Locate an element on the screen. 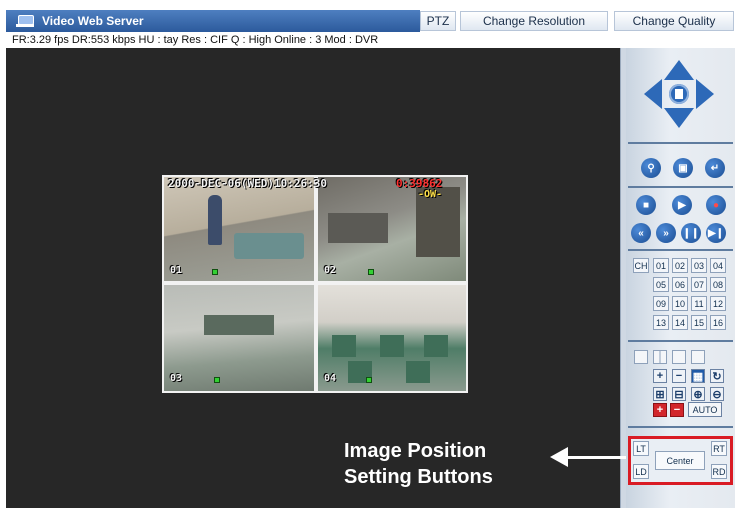 The width and height of the screenshot is (735, 513). channel-button-07: 07 is located at coordinates (699, 284).